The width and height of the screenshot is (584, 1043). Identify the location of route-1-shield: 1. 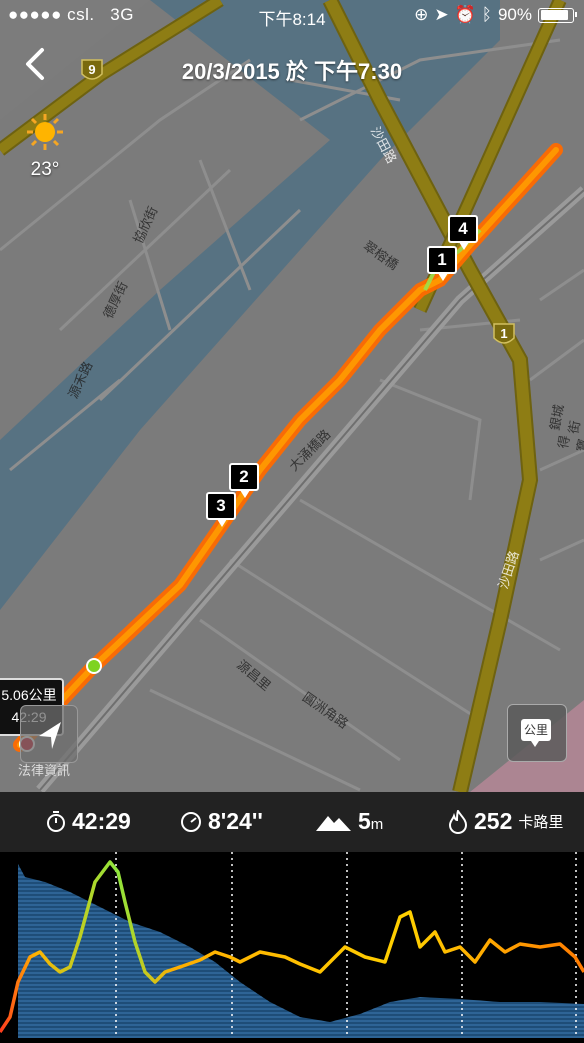
(504, 335).